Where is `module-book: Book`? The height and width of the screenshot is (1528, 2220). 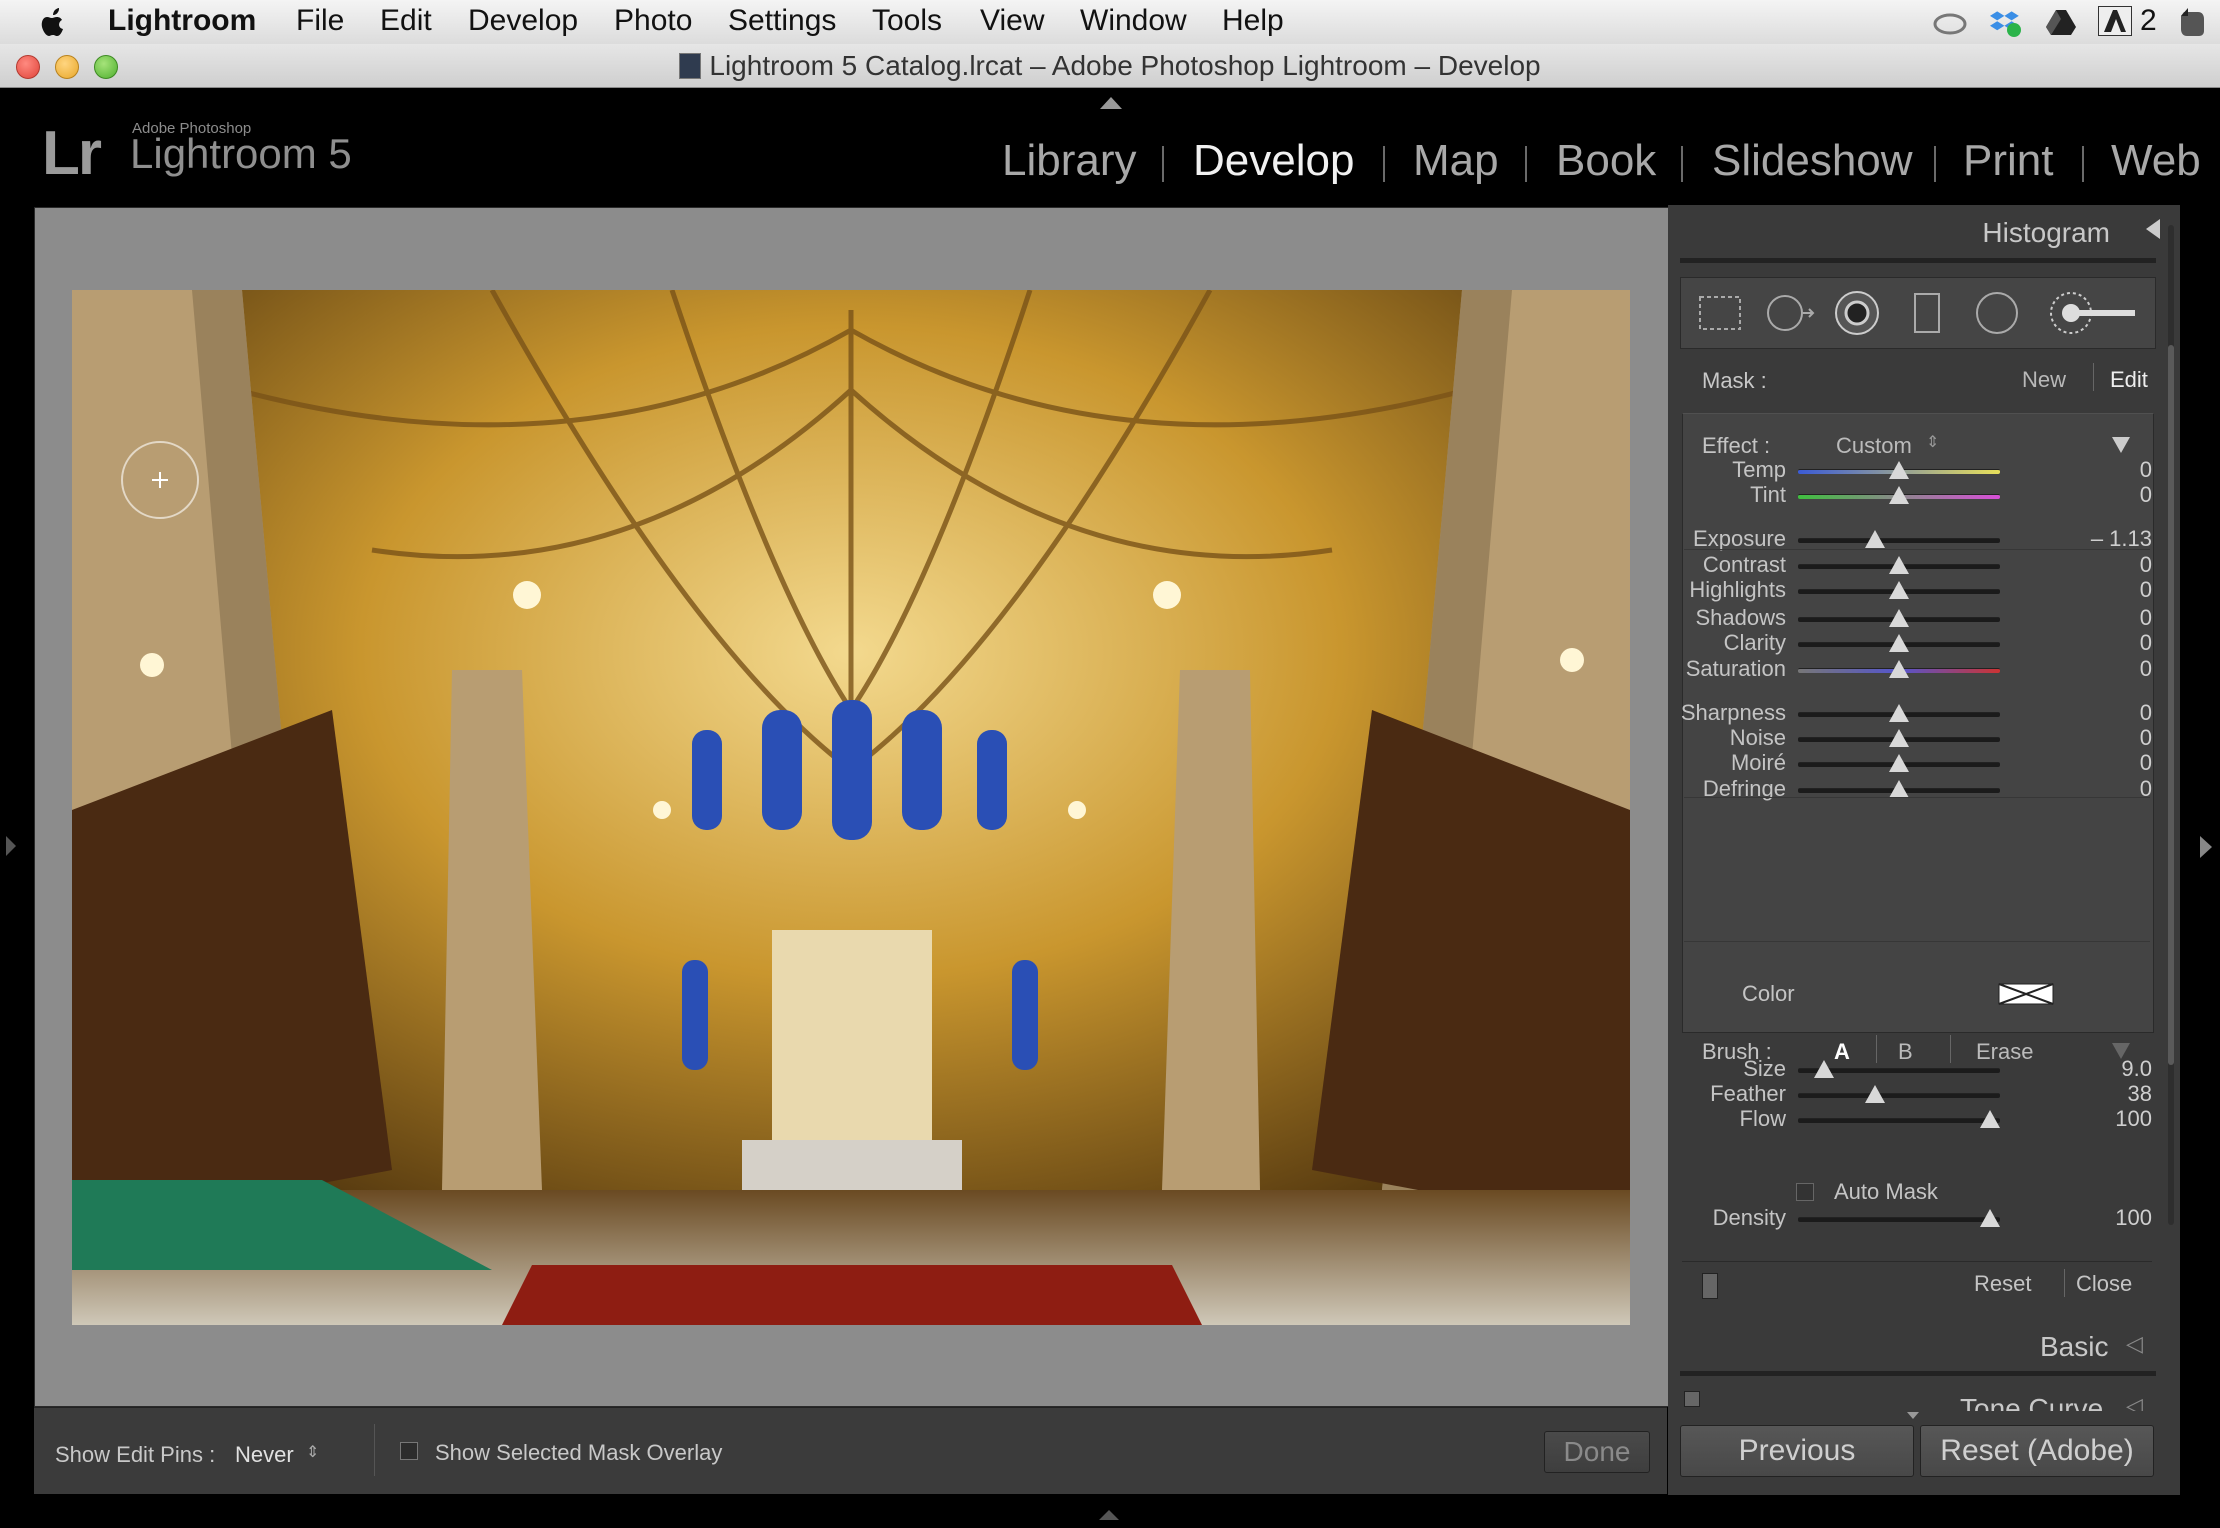 module-book: Book is located at coordinates (1606, 161).